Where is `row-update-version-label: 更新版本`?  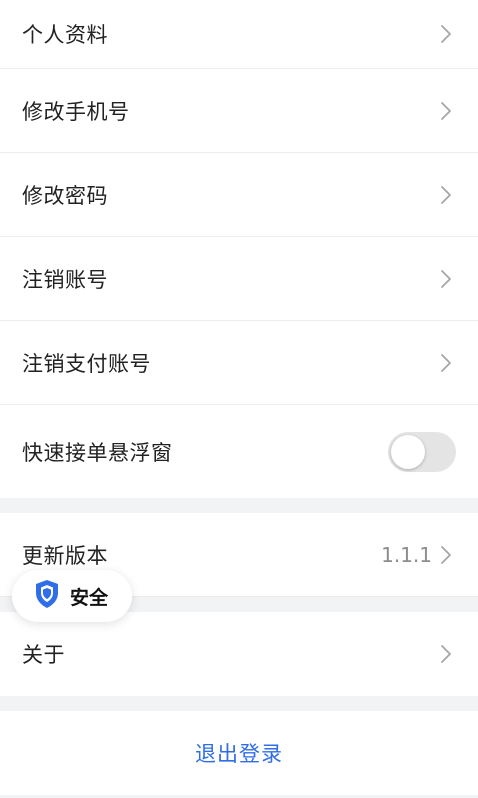 row-update-version-label: 更新版本 is located at coordinates (65, 555).